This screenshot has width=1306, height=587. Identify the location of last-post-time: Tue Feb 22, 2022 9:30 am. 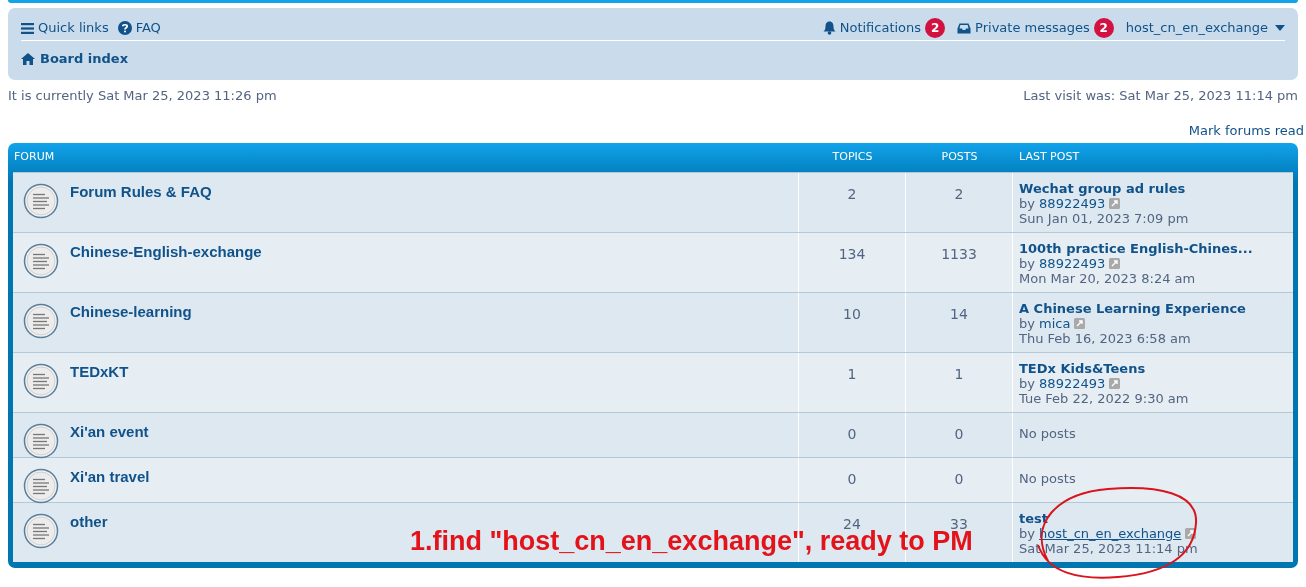
(1104, 398).